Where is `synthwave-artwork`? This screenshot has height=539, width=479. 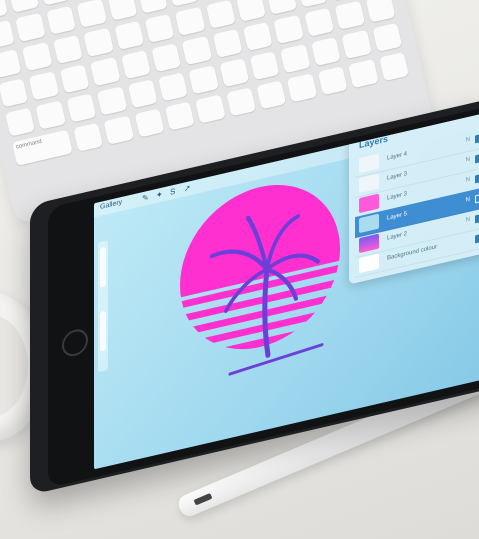
synthwave-artwork is located at coordinates (260, 272).